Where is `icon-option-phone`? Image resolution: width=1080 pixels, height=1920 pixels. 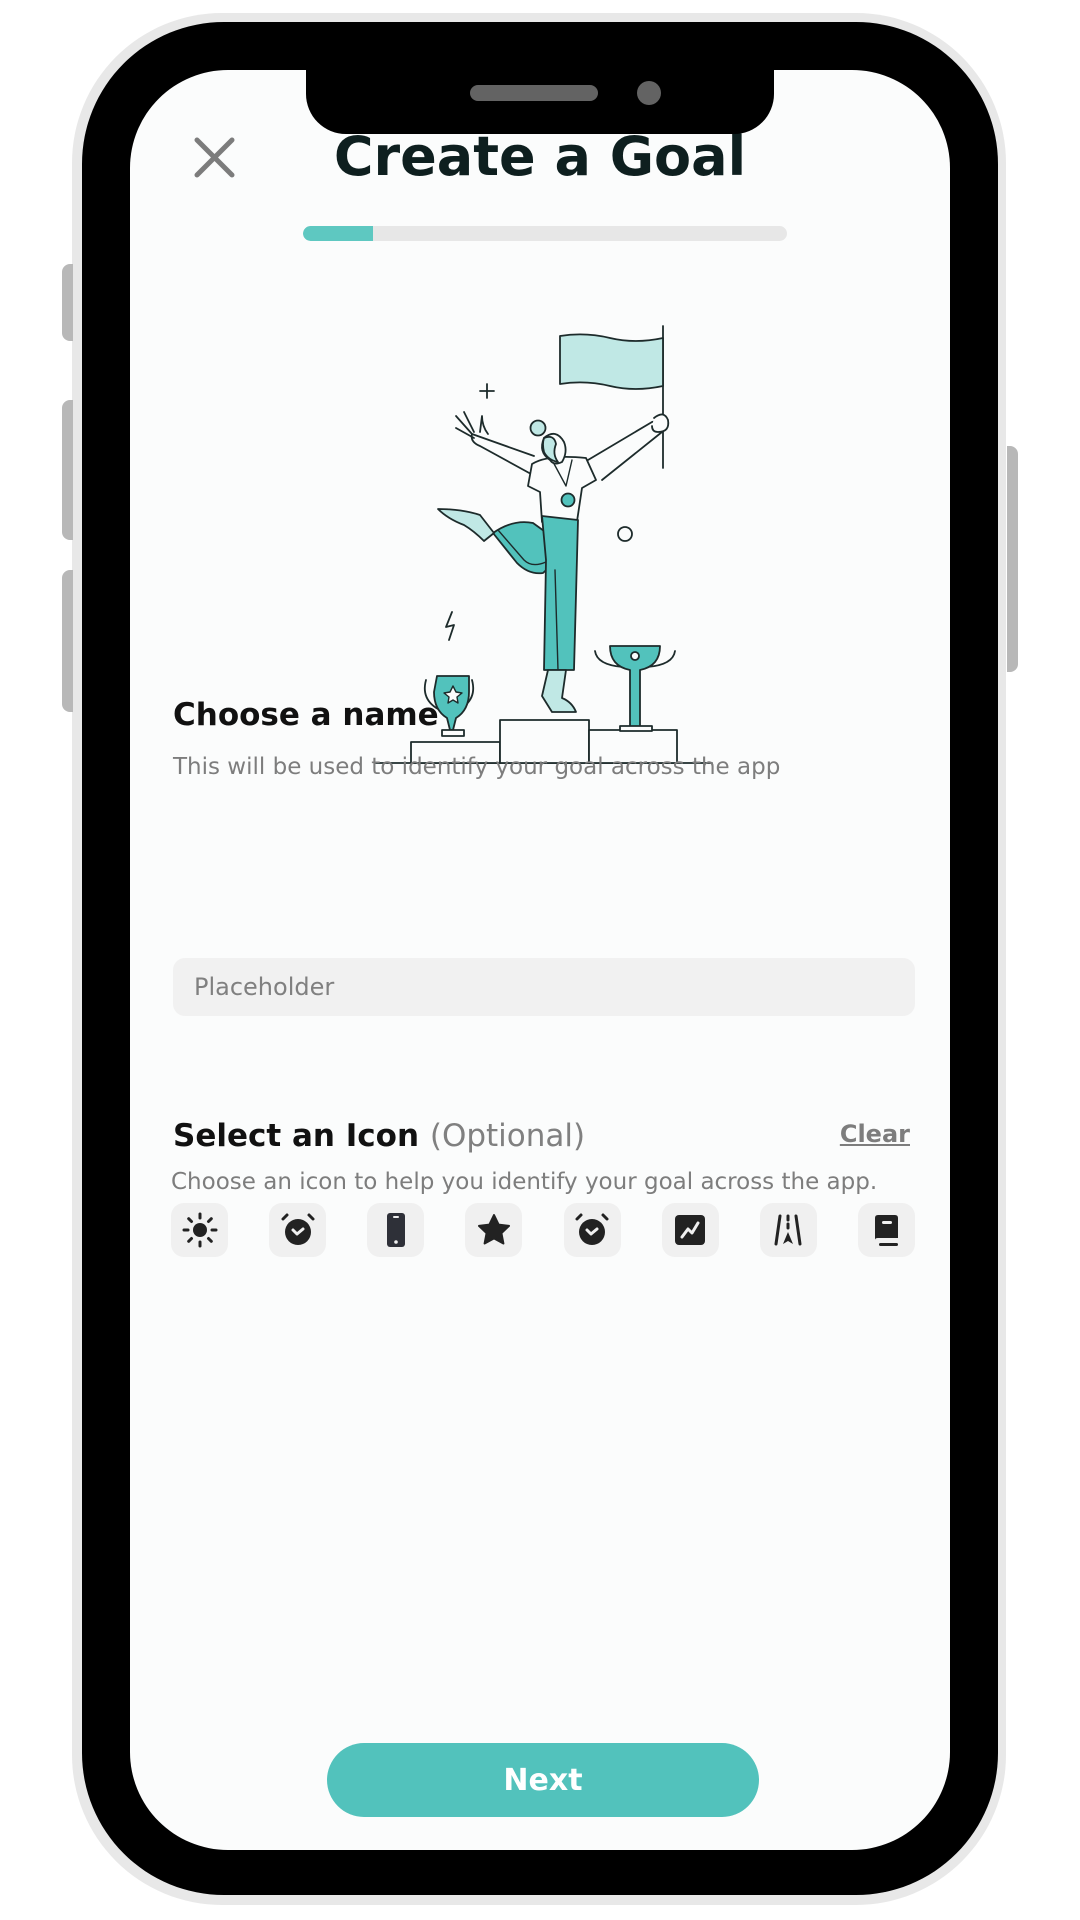
icon-option-phone is located at coordinates (396, 1230).